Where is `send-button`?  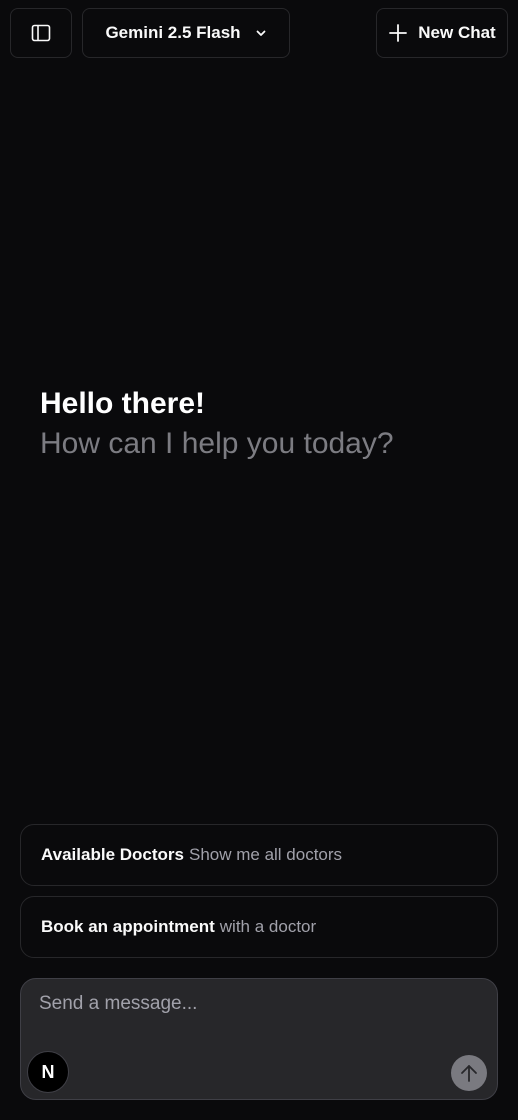
send-button is located at coordinates (469, 1073).